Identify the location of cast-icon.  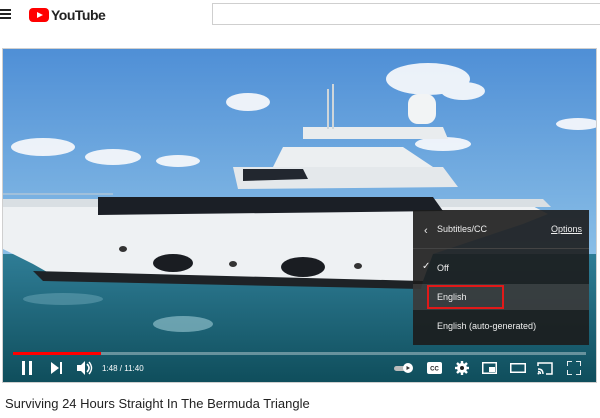
(545, 368).